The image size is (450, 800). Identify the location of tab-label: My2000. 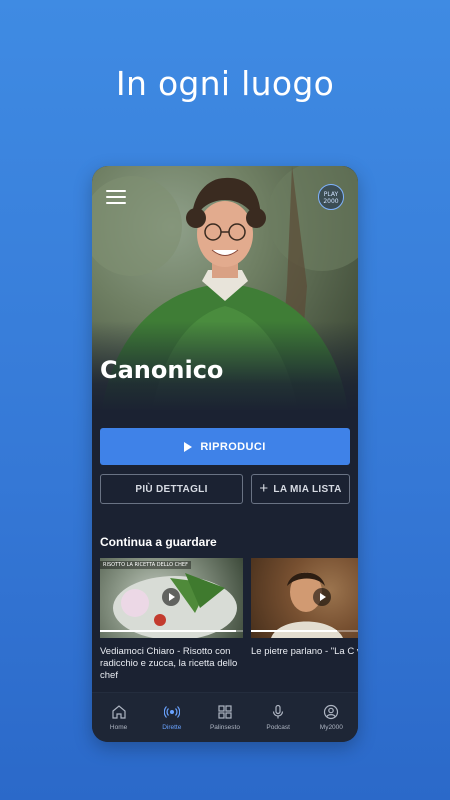
(331, 727).